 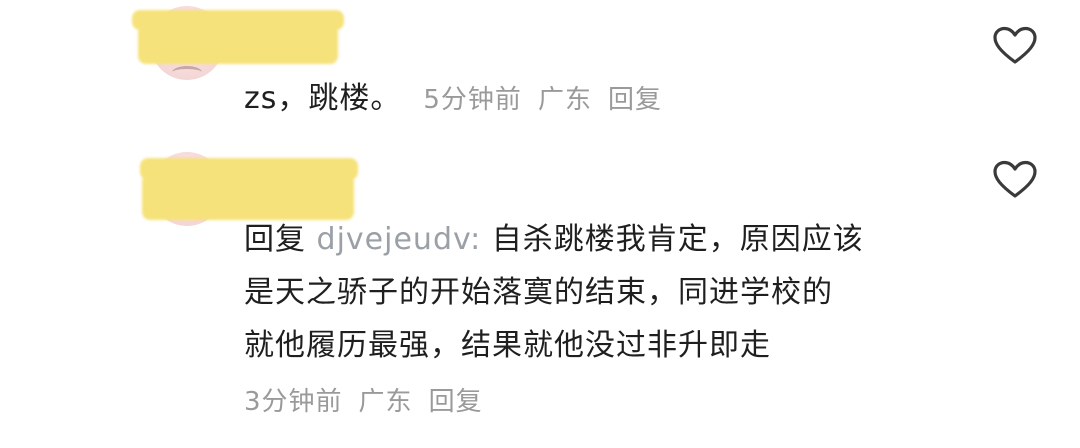 What do you see at coordinates (472, 100) in the screenshot?
I see `comment-time: 5分钟前` at bounding box center [472, 100].